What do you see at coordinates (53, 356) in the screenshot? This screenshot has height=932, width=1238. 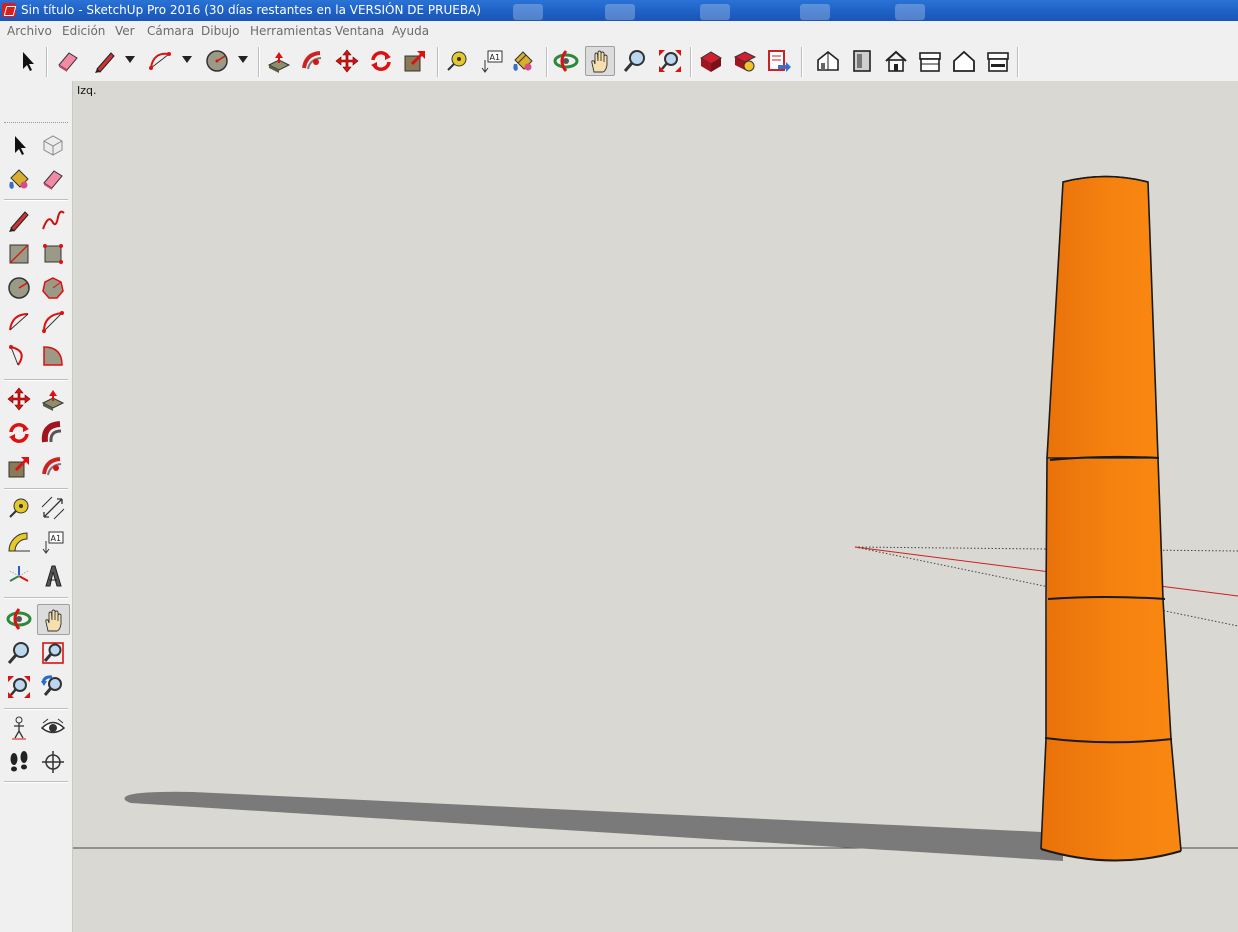 I see `pie-icon` at bounding box center [53, 356].